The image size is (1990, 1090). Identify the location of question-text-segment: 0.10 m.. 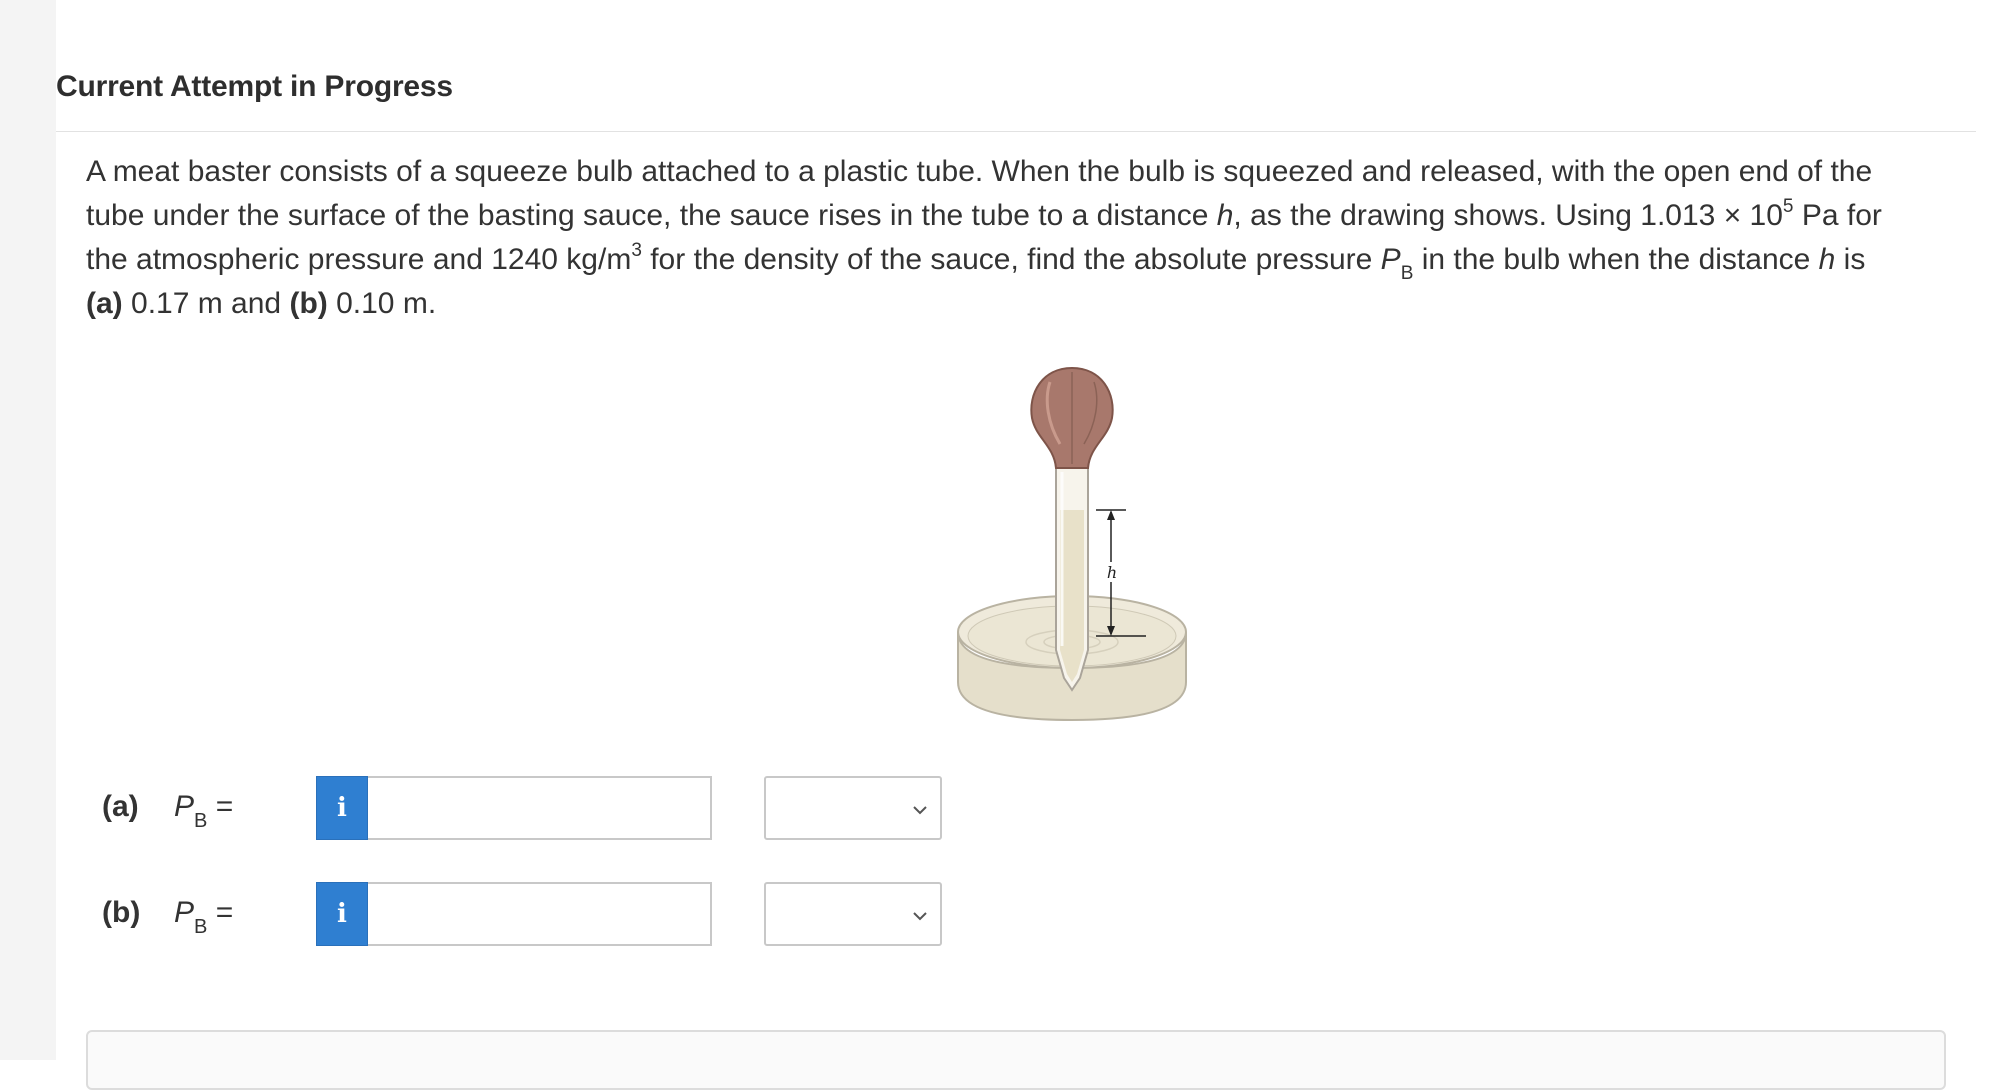
(382, 303).